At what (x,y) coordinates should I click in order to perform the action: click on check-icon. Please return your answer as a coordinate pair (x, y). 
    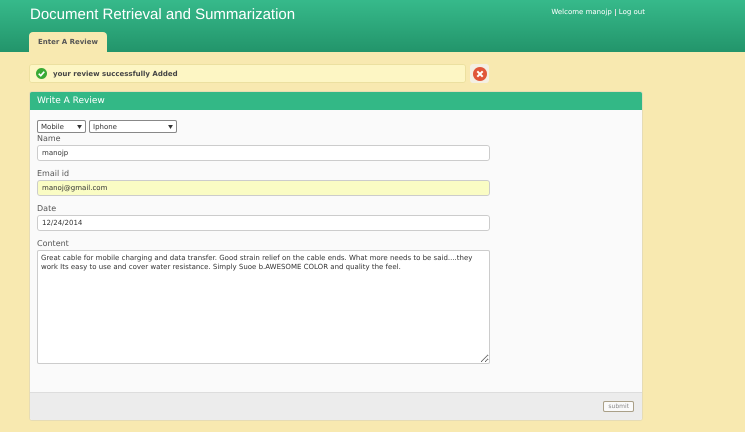
    Looking at the image, I should click on (41, 73).